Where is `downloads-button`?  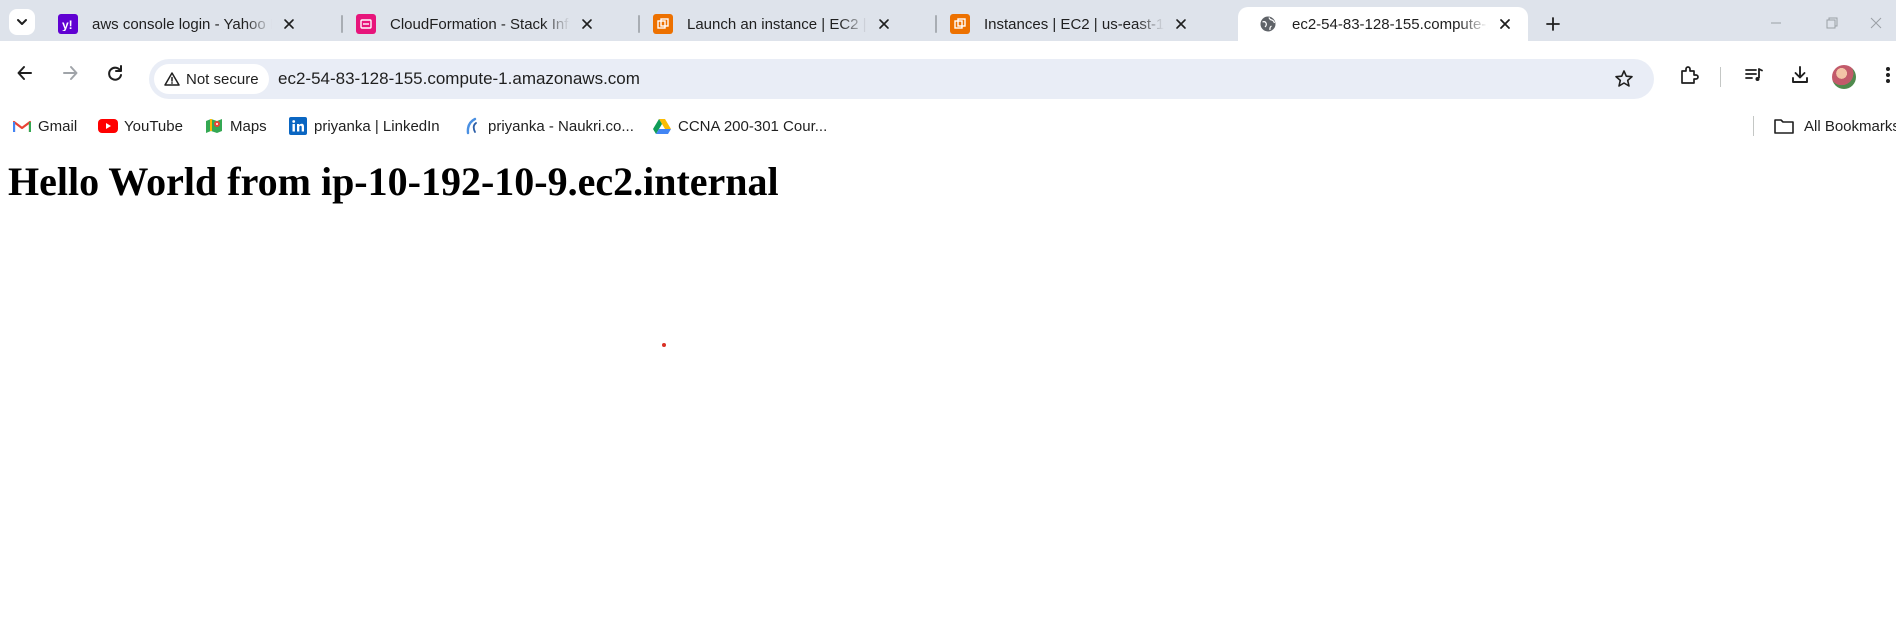
downloads-button is located at coordinates (1800, 75).